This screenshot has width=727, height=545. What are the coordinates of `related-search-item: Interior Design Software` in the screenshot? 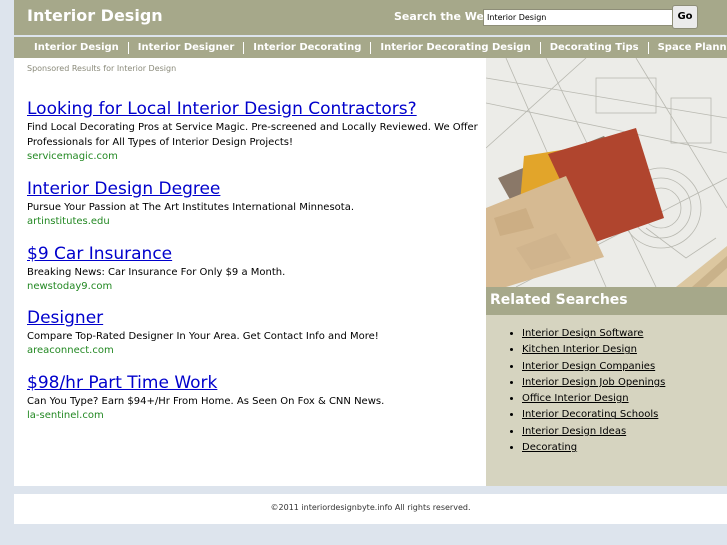 It's located at (593, 334).